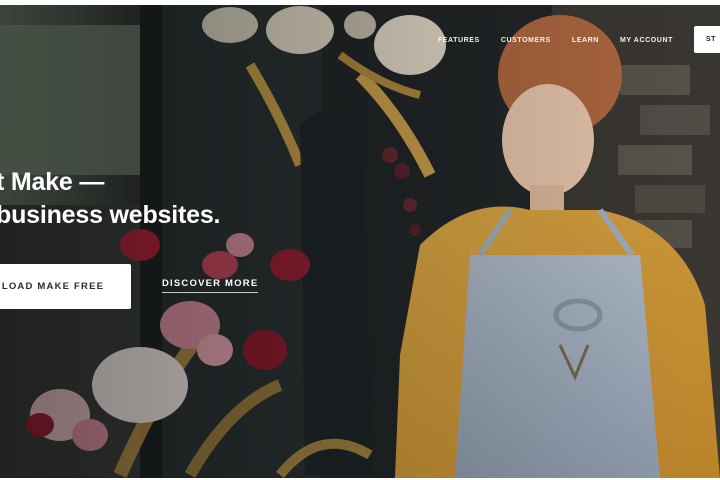  What do you see at coordinates (585, 40) in the screenshot?
I see `nav-link-learn: LEARN` at bounding box center [585, 40].